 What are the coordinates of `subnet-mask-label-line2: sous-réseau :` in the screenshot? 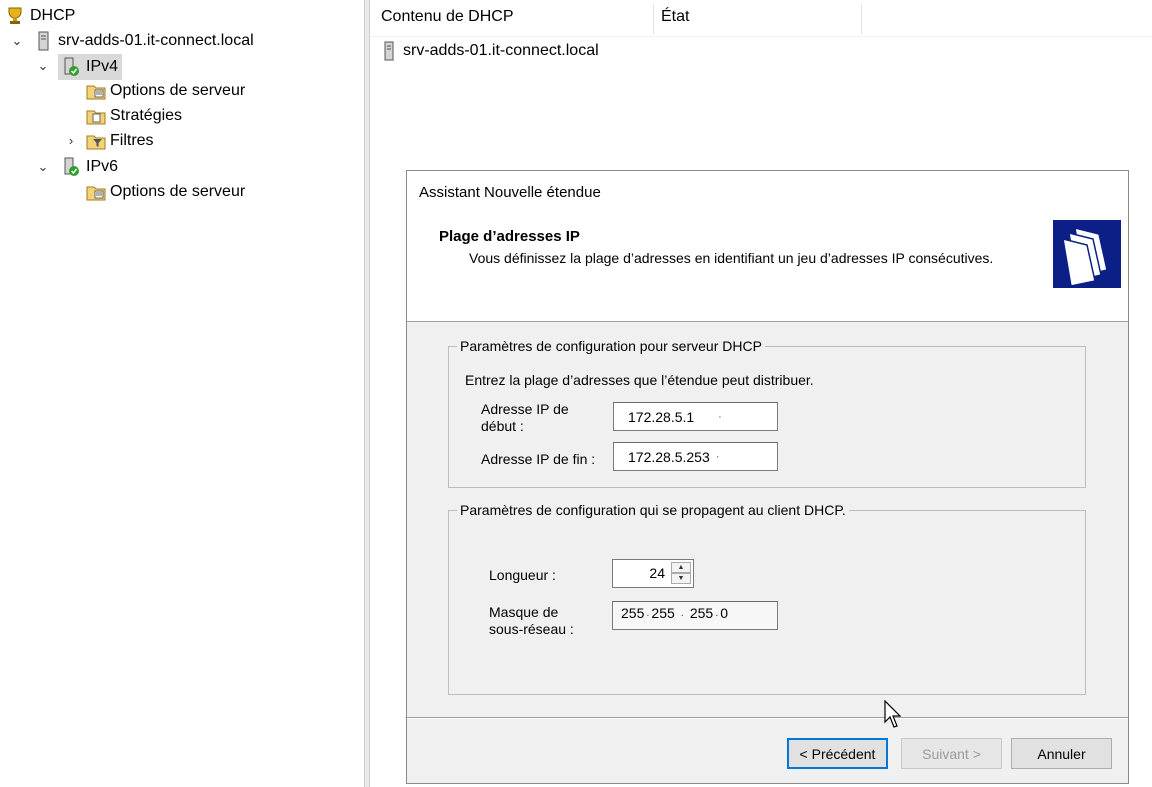 It's located at (531, 629).